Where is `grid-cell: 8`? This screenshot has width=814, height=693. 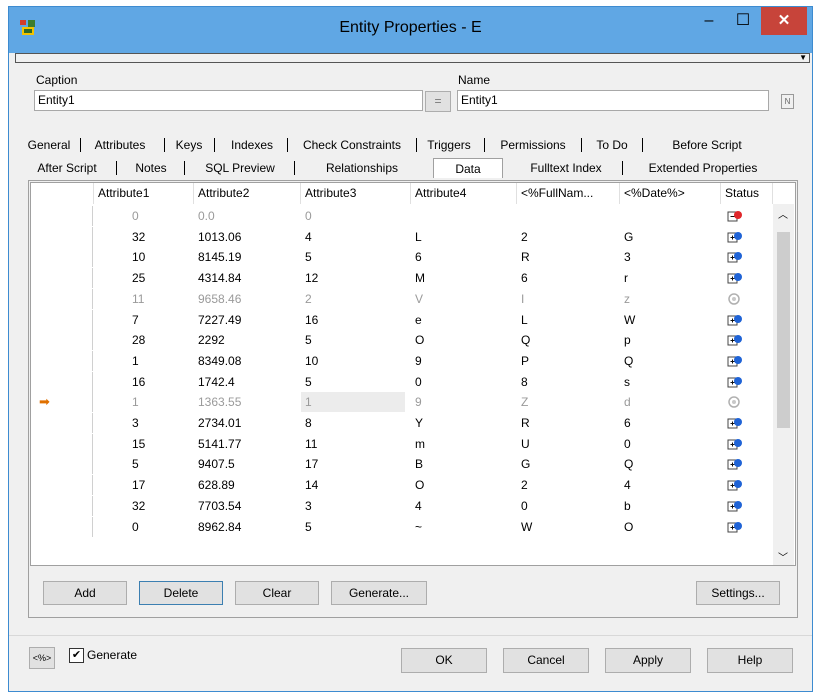
grid-cell: 8 is located at coordinates (524, 382).